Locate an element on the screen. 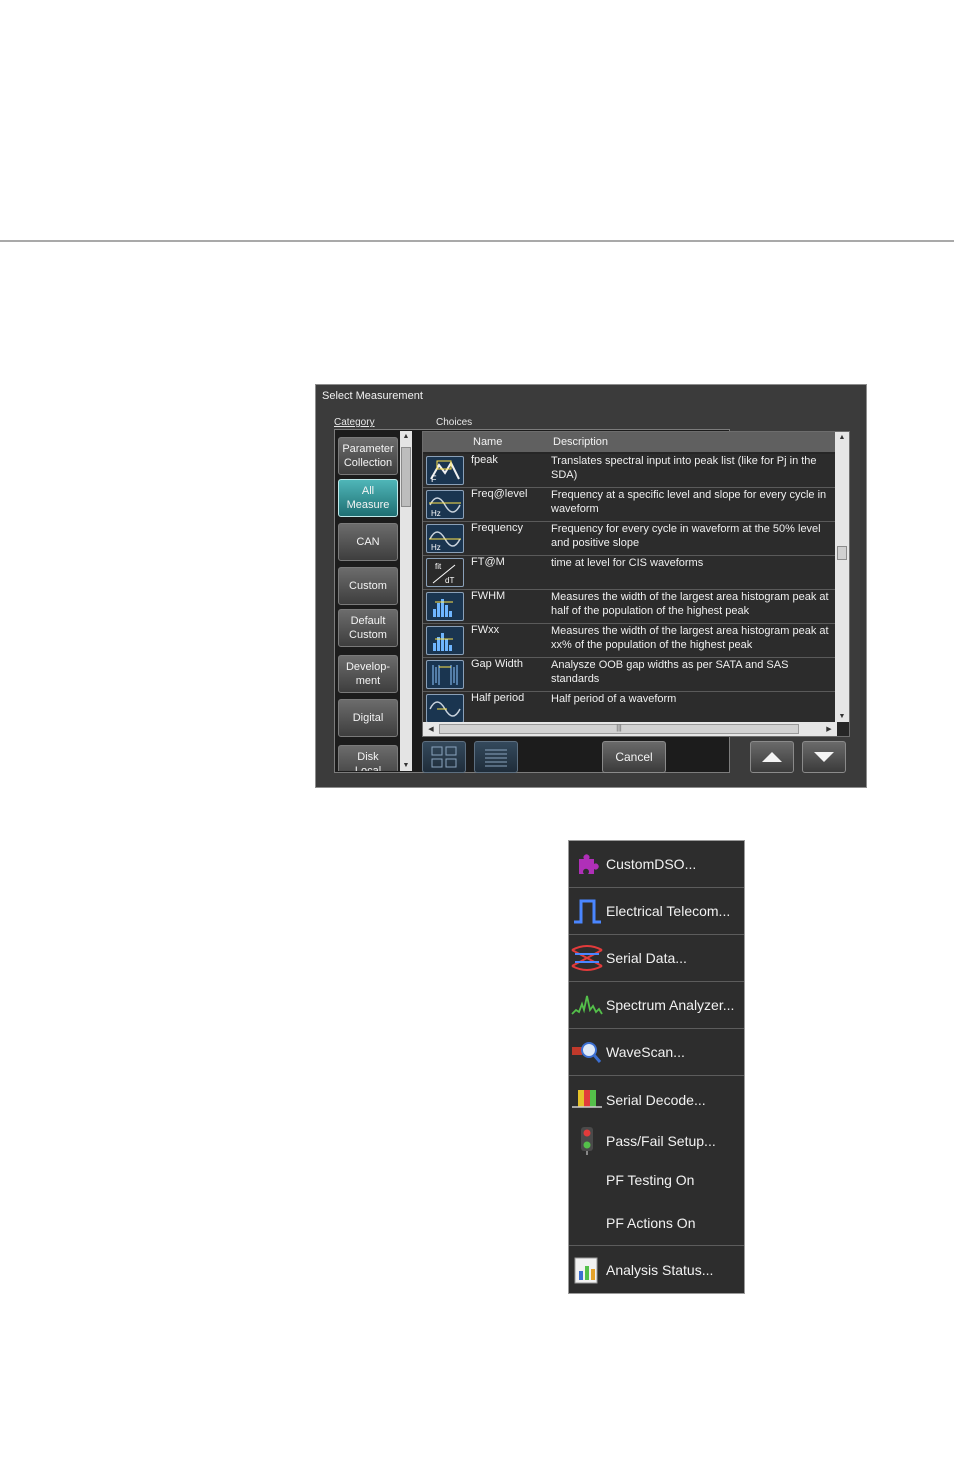 The height and width of the screenshot is (1474, 954). list-view-icon is located at coordinates (496, 758).